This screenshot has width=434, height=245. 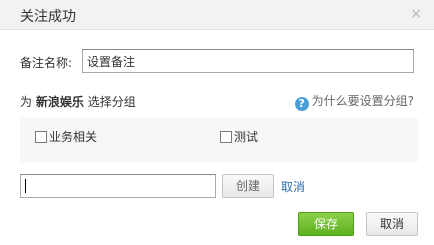 I want to click on group-option-label: 测试, so click(x=246, y=137).